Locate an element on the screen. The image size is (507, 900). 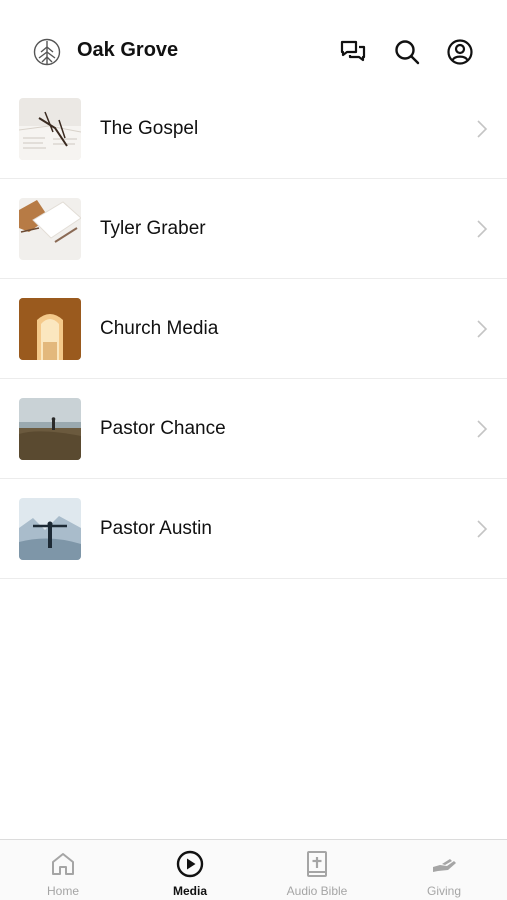
tree-logo-icon is located at coordinates (47, 52).